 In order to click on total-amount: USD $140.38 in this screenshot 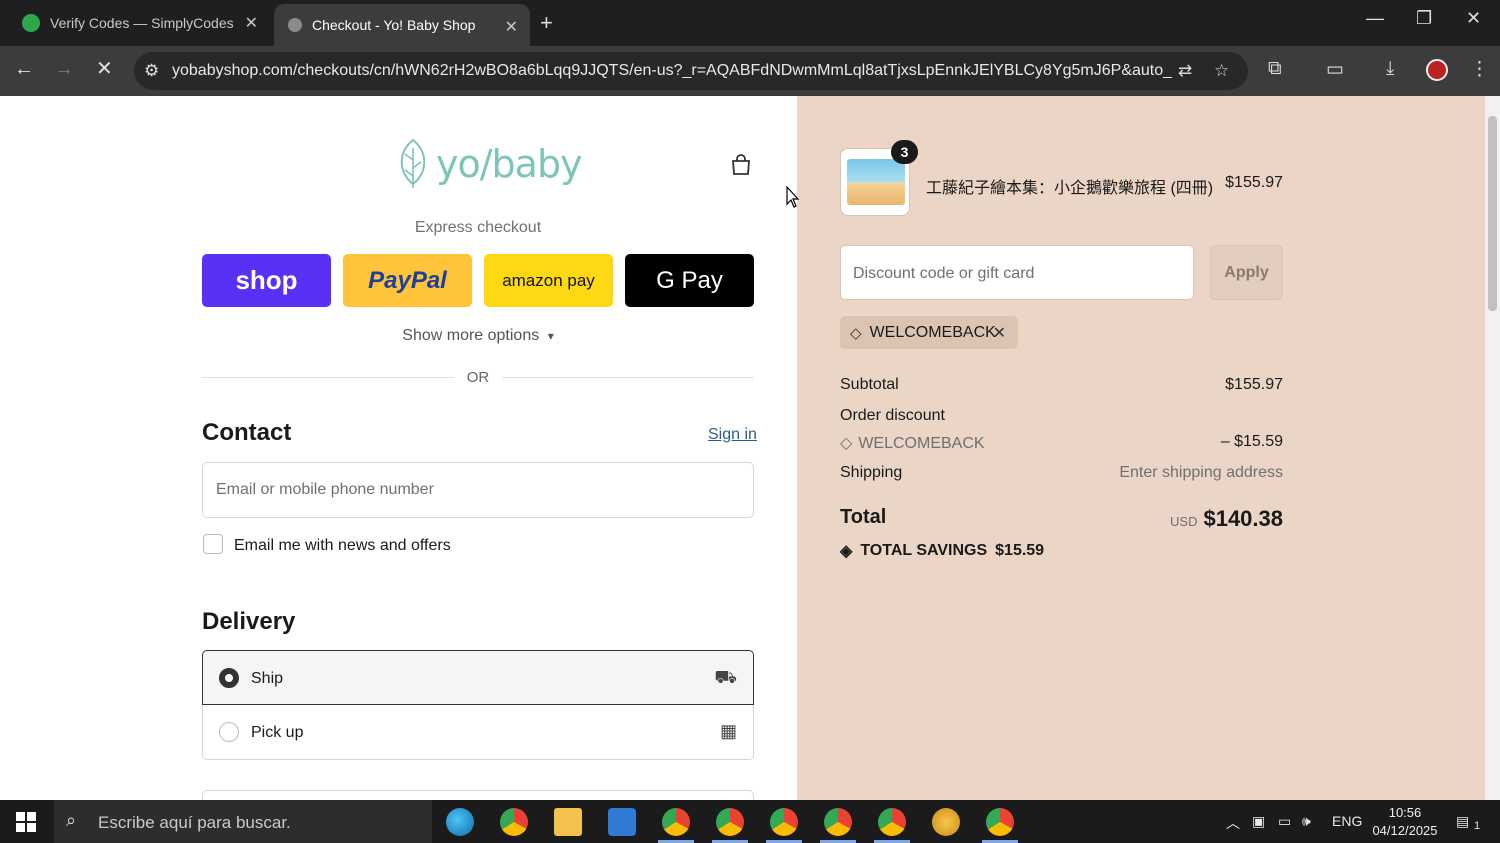, I will do `click(1226, 519)`.